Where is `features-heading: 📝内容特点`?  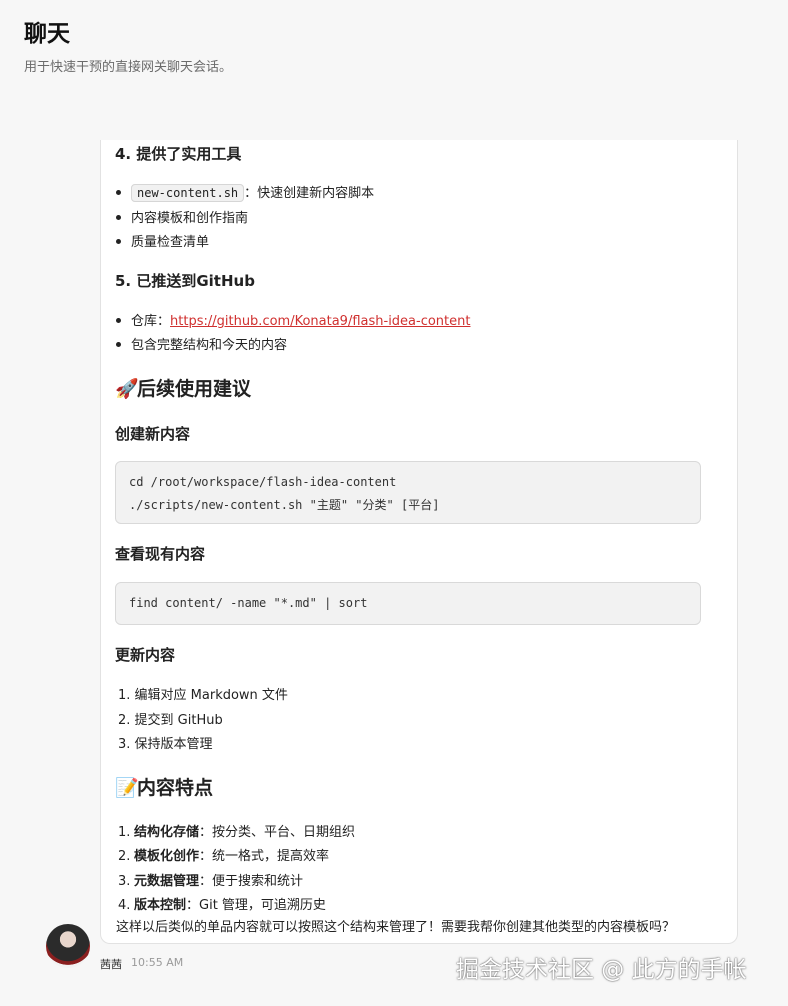
features-heading: 📝内容特点 is located at coordinates (164, 786).